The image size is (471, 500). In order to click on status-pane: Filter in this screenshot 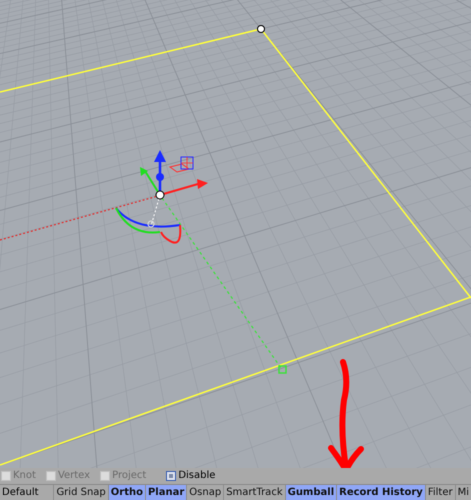, I will do `click(439, 492)`.